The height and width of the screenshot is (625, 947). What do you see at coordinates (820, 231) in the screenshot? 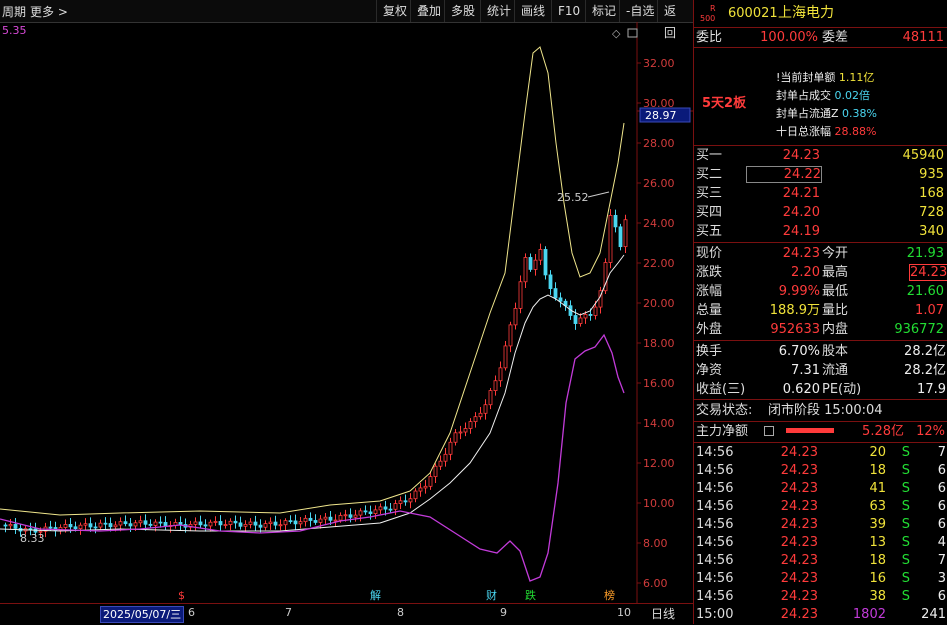
I see `bid-row: 买五 24.19 340` at bounding box center [820, 231].